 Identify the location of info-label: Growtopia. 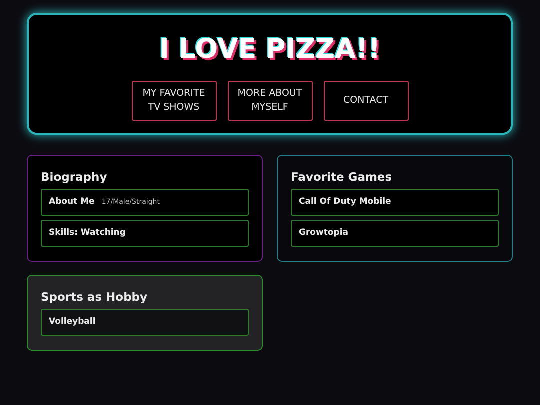
(323, 233).